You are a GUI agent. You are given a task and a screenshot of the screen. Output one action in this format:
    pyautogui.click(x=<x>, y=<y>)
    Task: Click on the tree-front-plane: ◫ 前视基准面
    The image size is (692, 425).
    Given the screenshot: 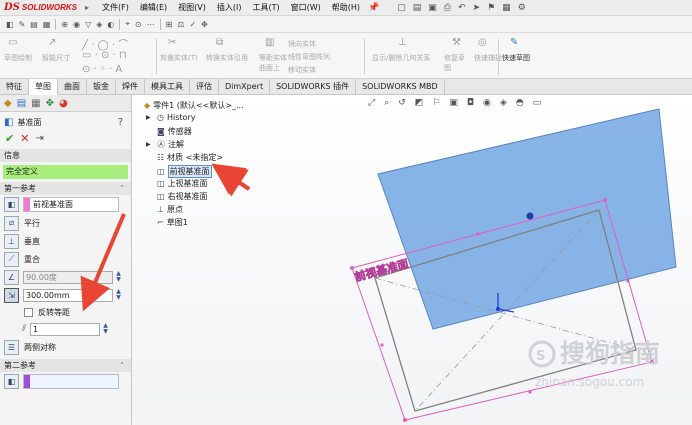 What is the action you would take?
    pyautogui.click(x=179, y=171)
    